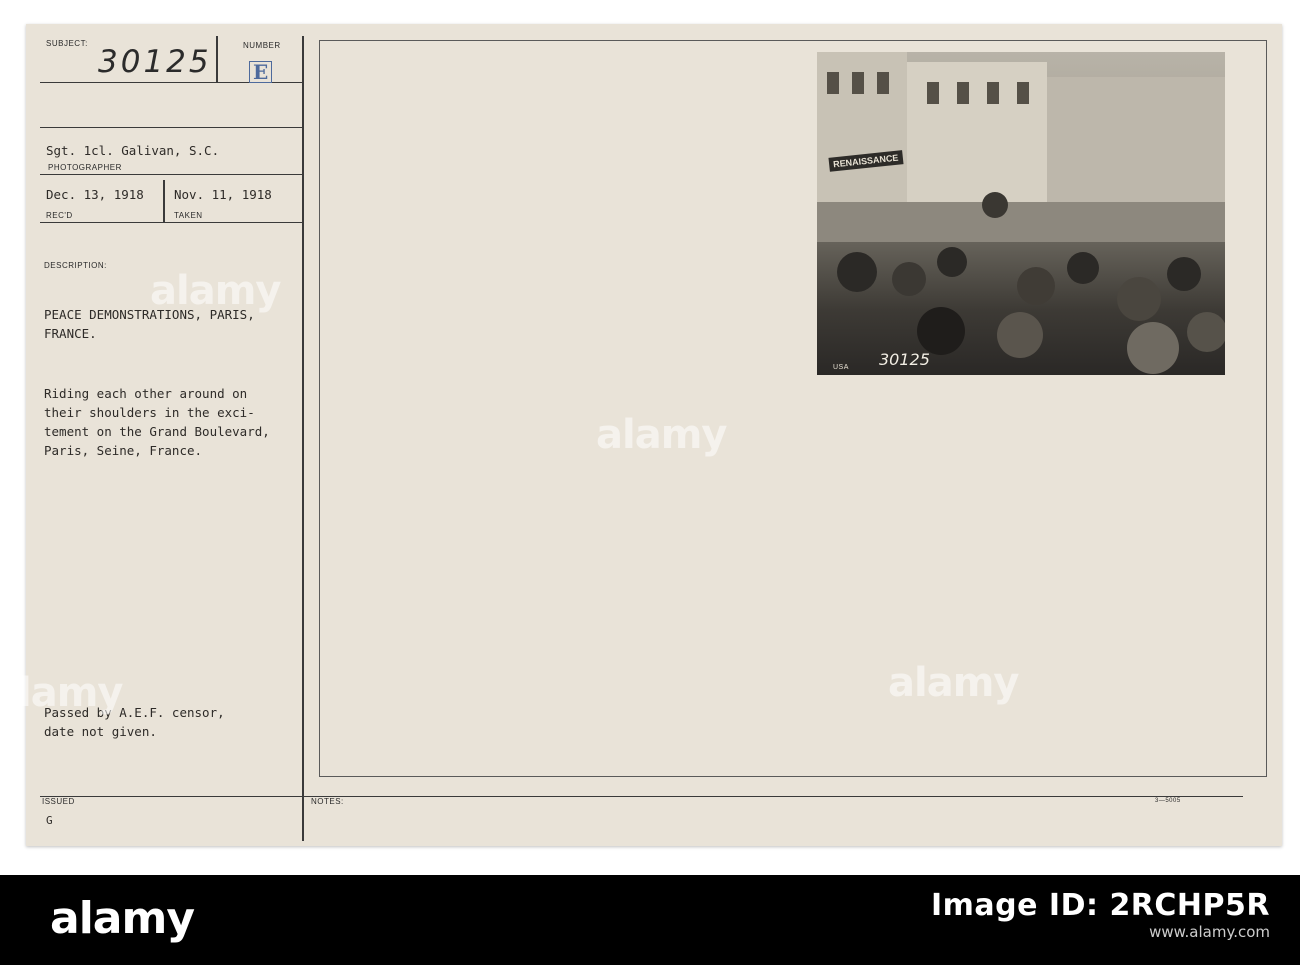 The image size is (1300, 965). Describe the element at coordinates (149, 412) in the screenshot. I see `description-line: their shoulders in the exci-` at that location.